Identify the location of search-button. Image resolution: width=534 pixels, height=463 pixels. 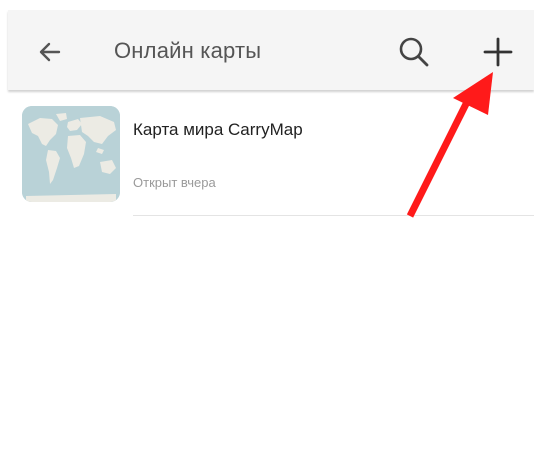
(414, 52).